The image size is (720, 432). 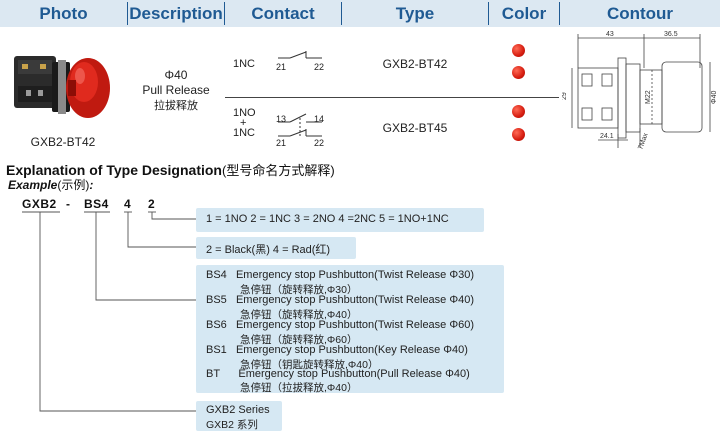 I want to click on type-code: GXB2-BT42, so click(x=415, y=64).